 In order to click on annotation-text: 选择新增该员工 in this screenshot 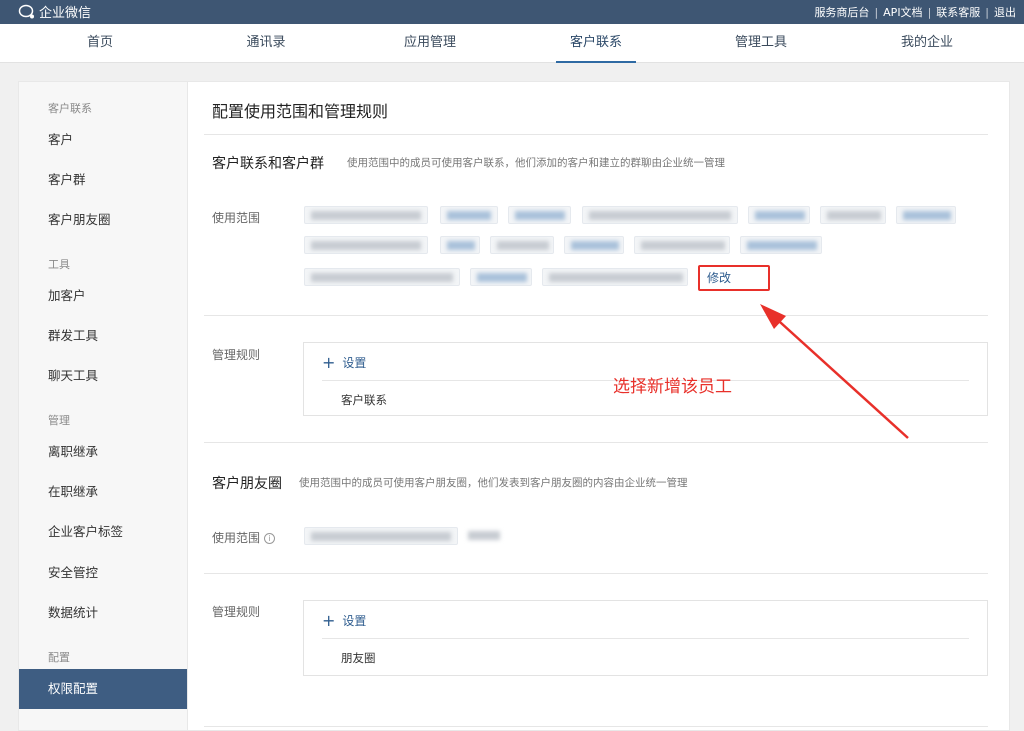, I will do `click(672, 387)`.